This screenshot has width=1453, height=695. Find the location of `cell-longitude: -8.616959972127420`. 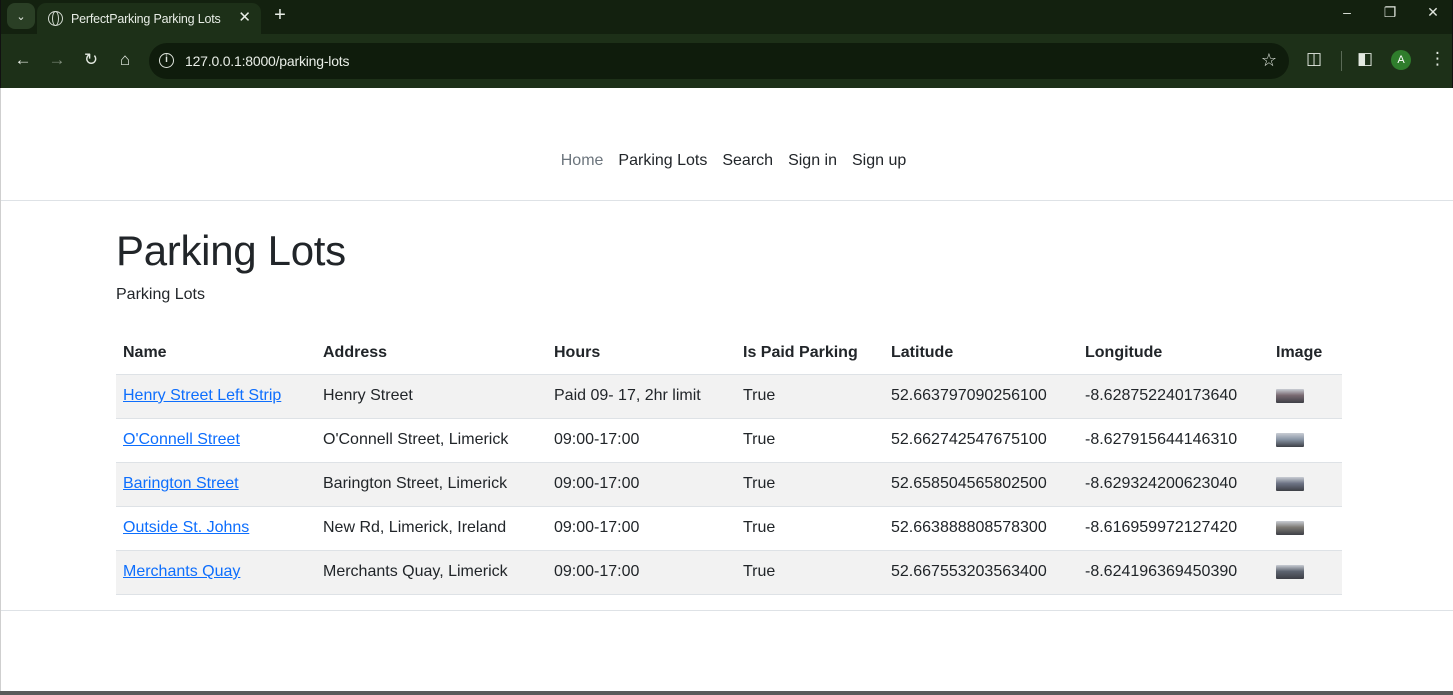

cell-longitude: -8.616959972127420 is located at coordinates (1173, 528).